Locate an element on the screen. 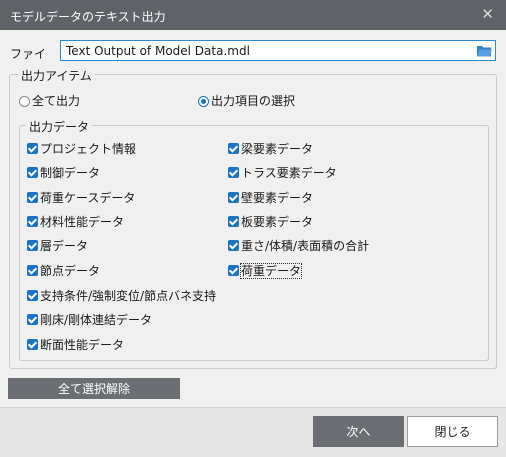 The width and height of the screenshot is (506, 457). clear-all-button: 全て選択解除 is located at coordinates (94, 388).